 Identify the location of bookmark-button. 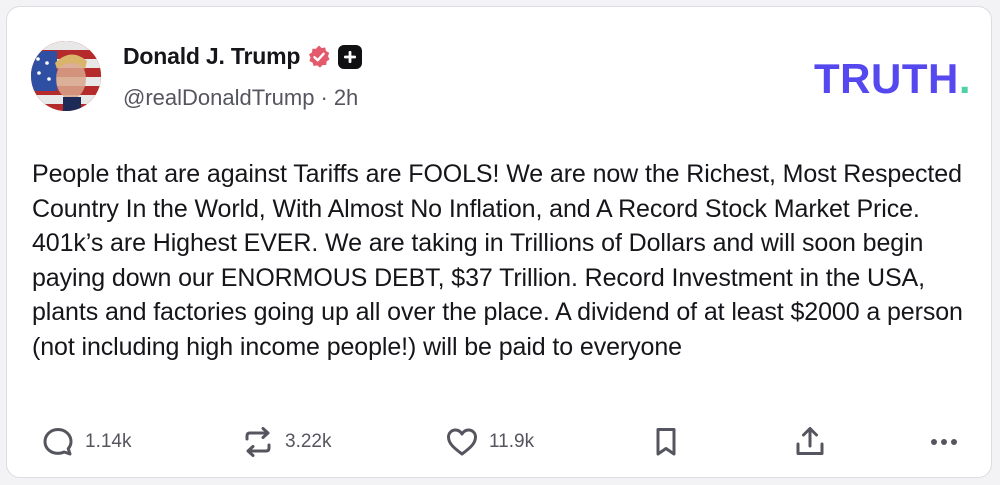
(666, 442).